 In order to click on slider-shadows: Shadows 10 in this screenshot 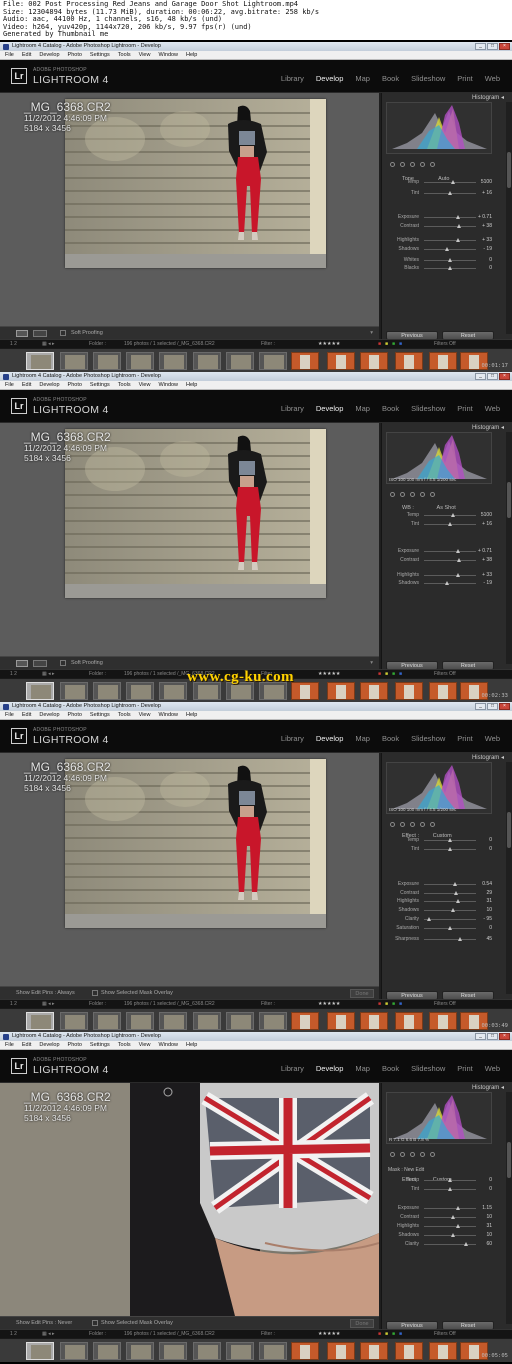, I will do `click(439, 910)`.